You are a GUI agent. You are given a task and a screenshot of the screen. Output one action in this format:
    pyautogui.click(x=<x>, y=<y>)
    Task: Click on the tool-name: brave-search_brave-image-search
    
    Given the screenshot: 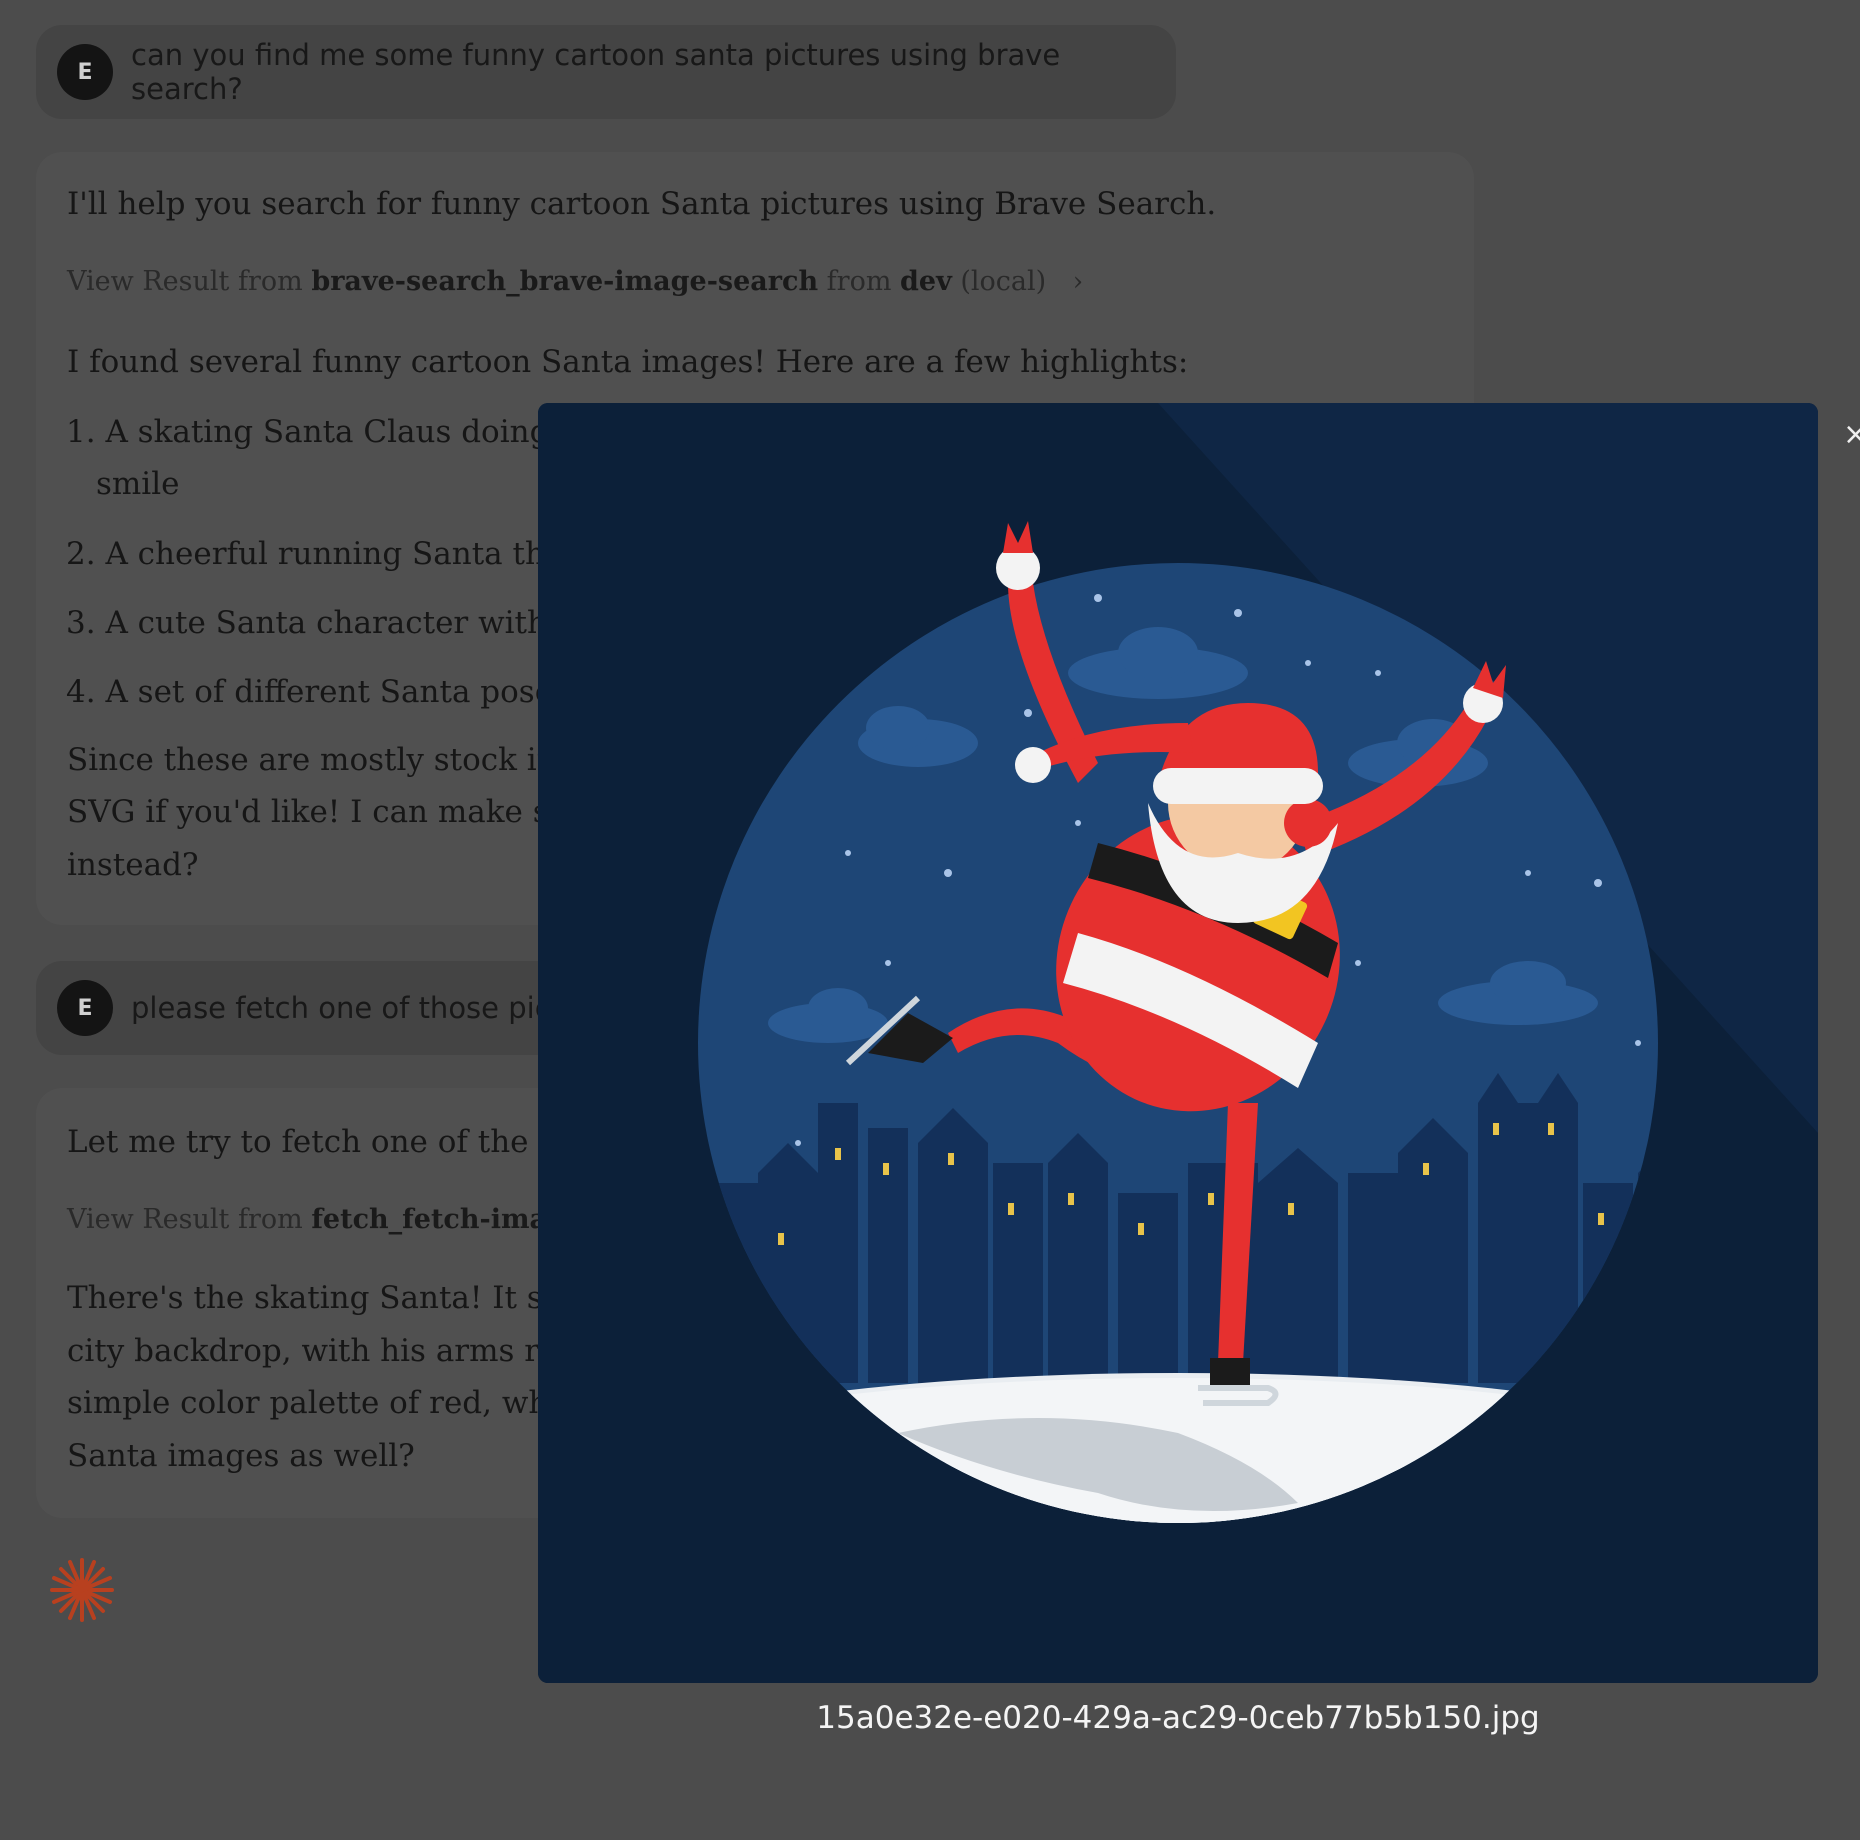 What is the action you would take?
    pyautogui.click(x=565, y=281)
    